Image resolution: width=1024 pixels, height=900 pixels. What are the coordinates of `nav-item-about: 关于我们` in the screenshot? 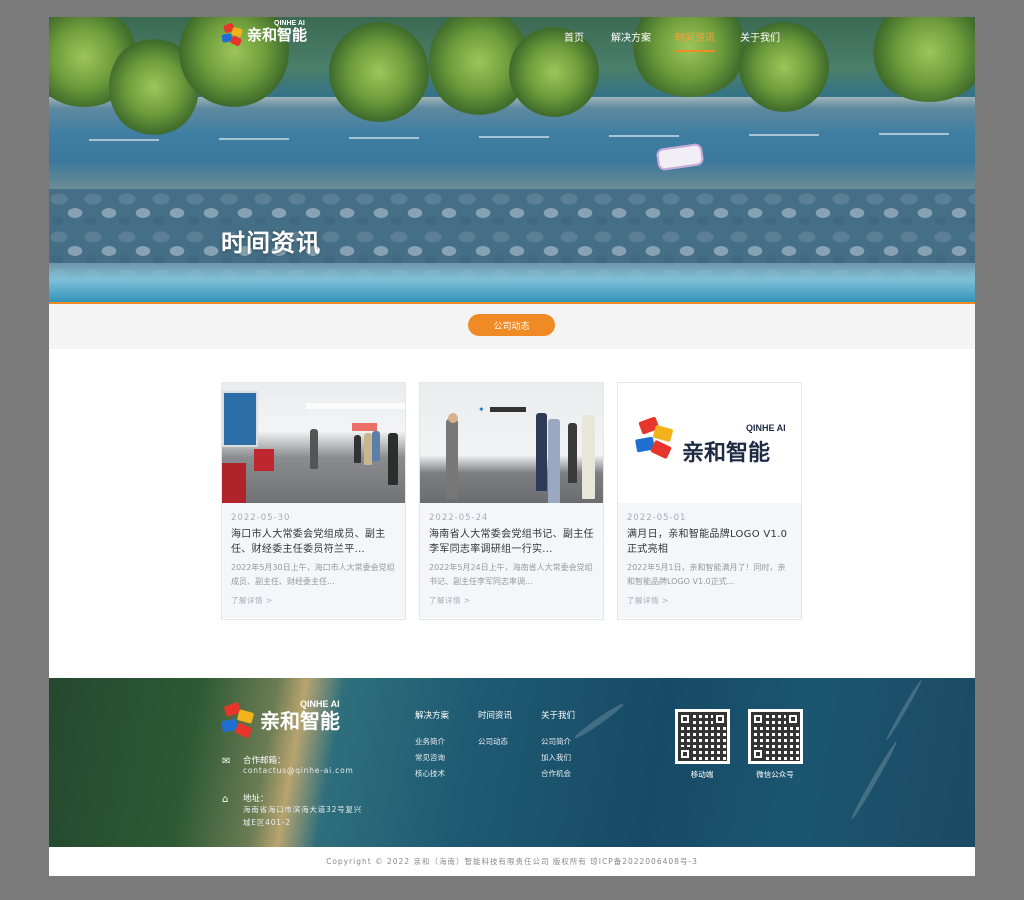 It's located at (760, 40).